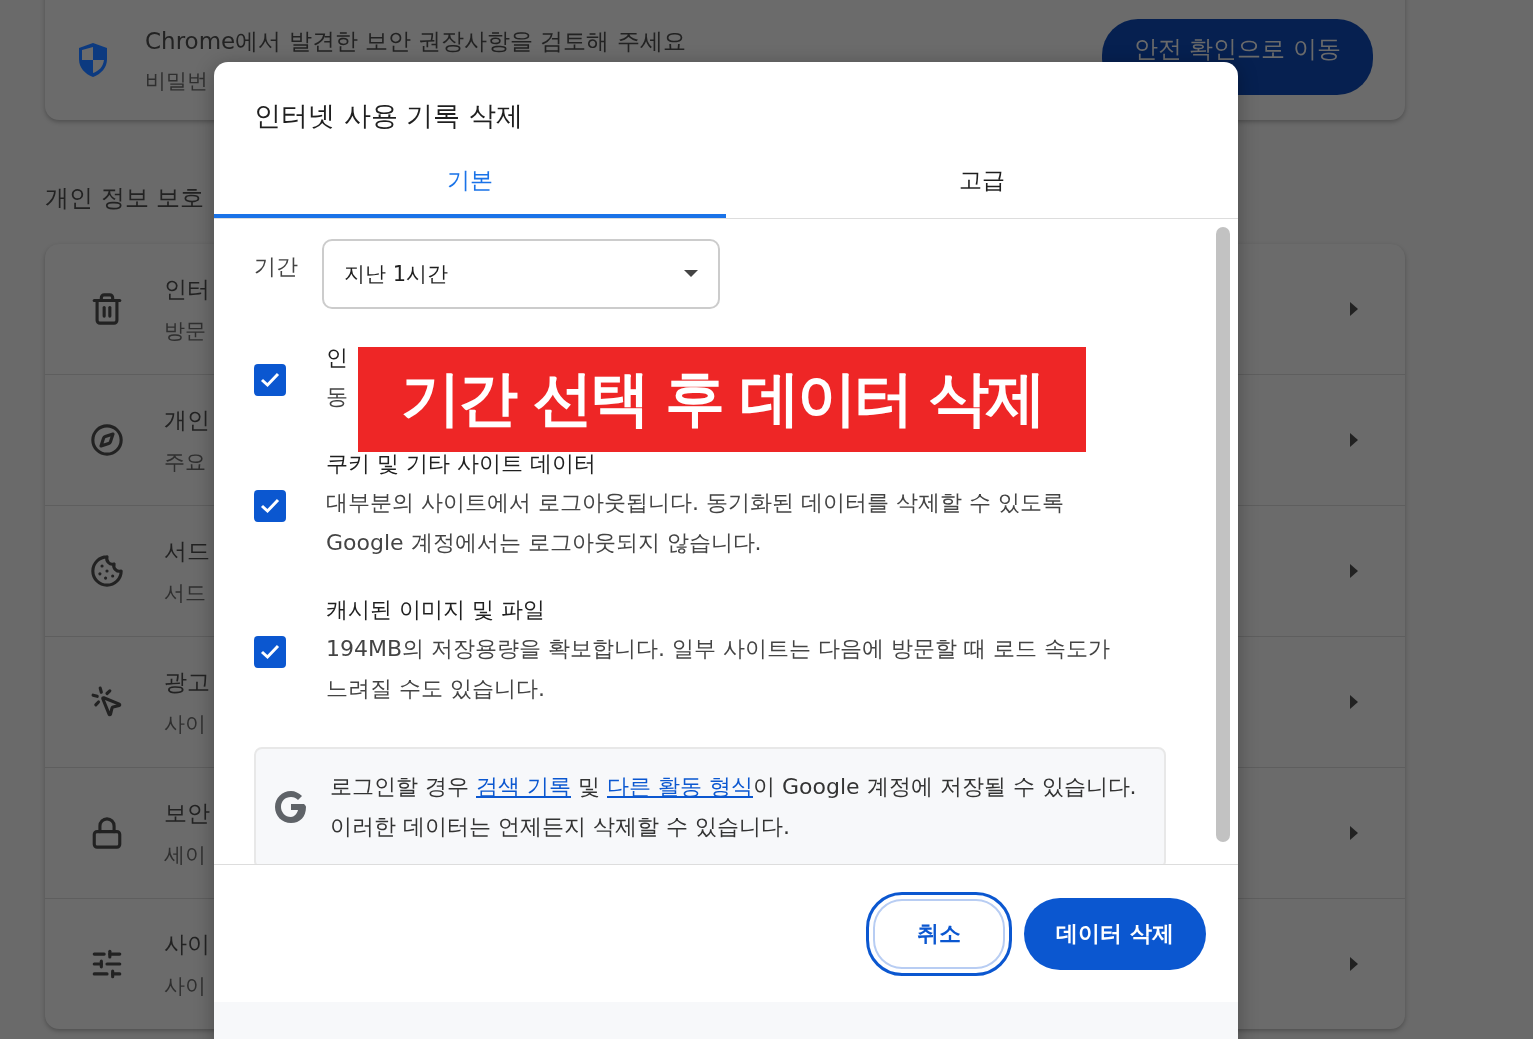  What do you see at coordinates (695, 523) in the screenshot?
I see `option-description: 대부분의 사이트에서 로그아웃됩니다. 동기화된 데이터를 삭제할 수 있도록 Google 계정에서는 로그아웃되지 않습니다.` at bounding box center [695, 523].